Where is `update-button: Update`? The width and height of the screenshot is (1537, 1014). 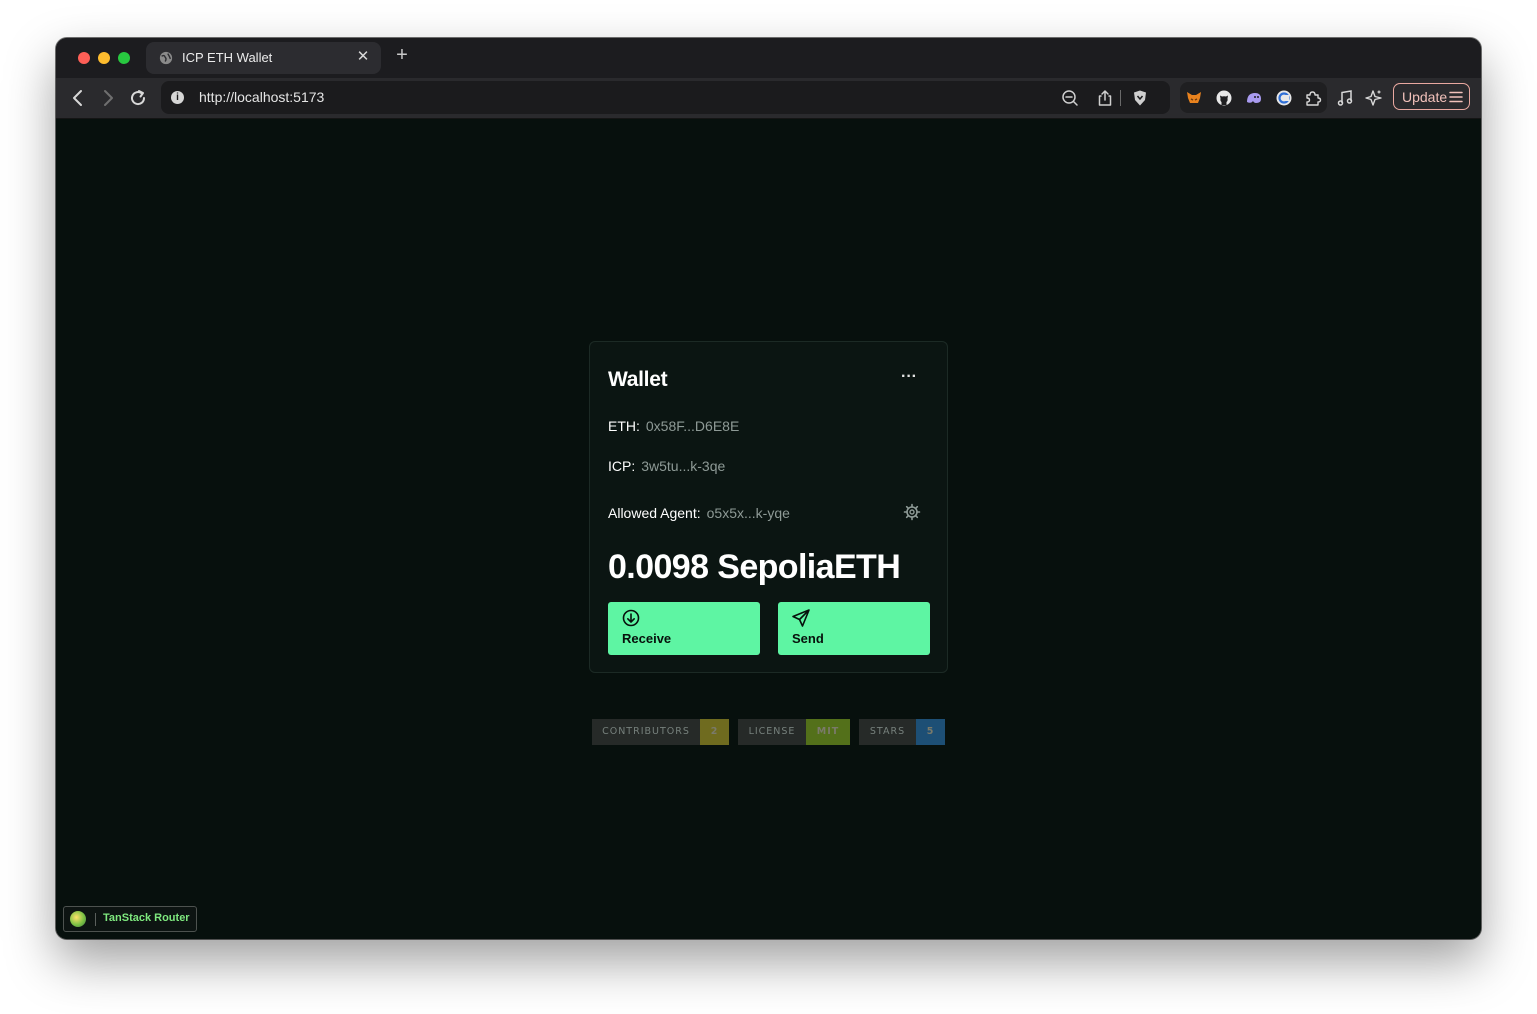
update-button: Update is located at coordinates (1431, 96).